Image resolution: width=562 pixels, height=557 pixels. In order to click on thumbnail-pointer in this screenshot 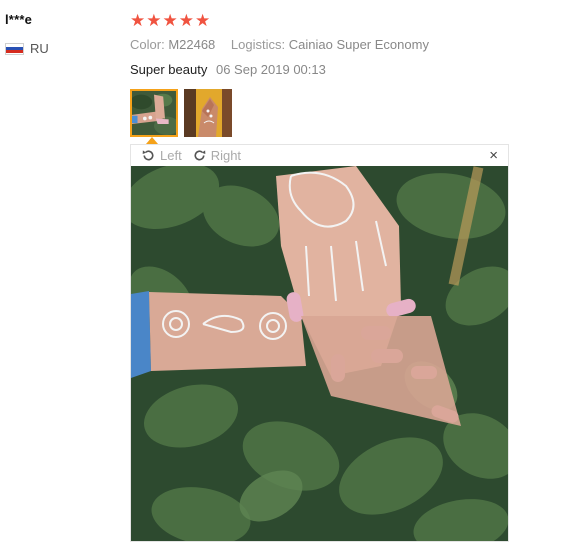, I will do `click(152, 140)`.